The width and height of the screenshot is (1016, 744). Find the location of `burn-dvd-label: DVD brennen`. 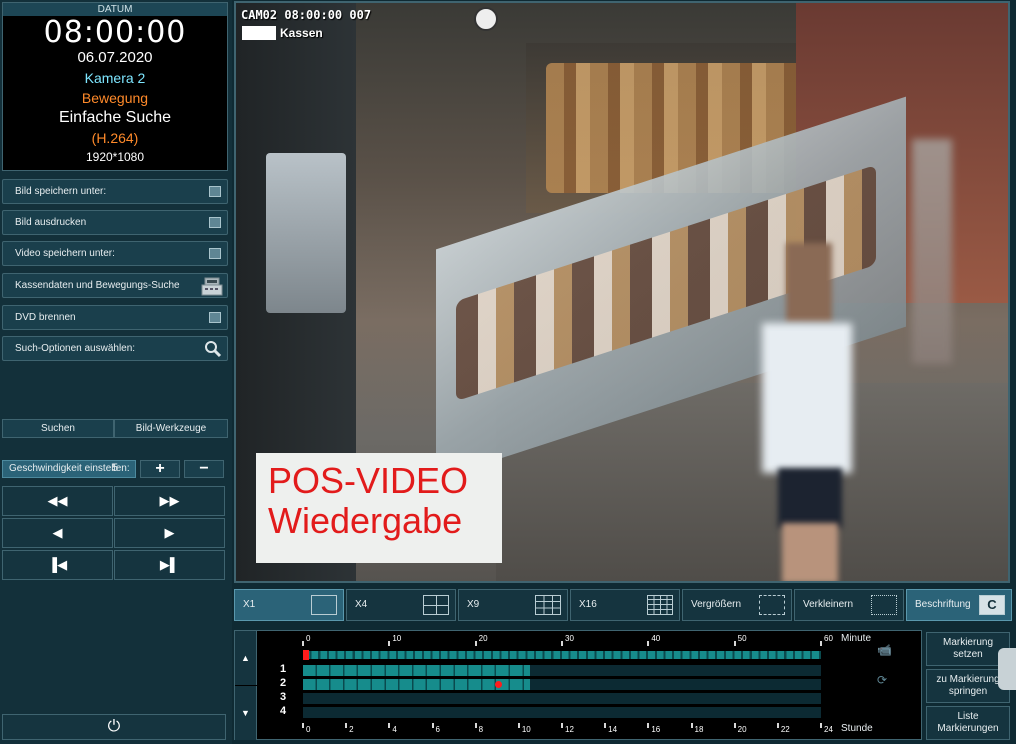

burn-dvd-label: DVD brennen is located at coordinates (45, 317).